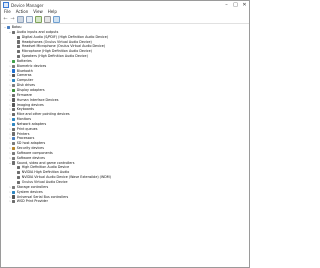 Image resolution: width=320 pixels, height=268 pixels. I want to click on tree-item-label: WSD Print Provider, so click(32, 201).